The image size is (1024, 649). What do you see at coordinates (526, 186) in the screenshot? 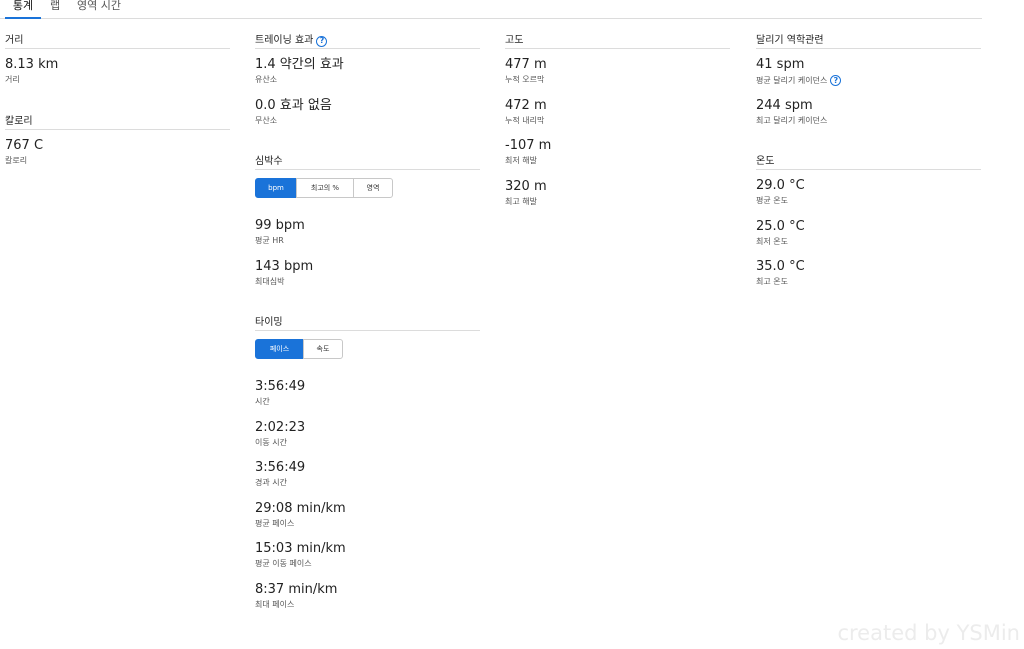
I see `metric-value: 320 m` at bounding box center [526, 186].